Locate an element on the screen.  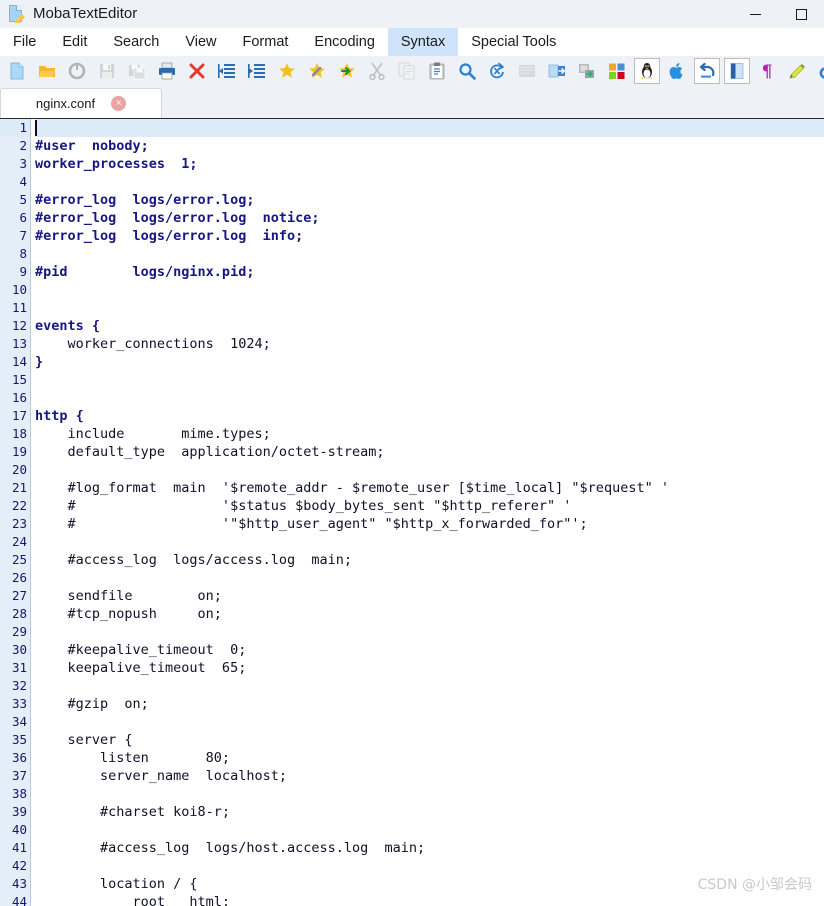
maximize-button is located at coordinates (801, 14).